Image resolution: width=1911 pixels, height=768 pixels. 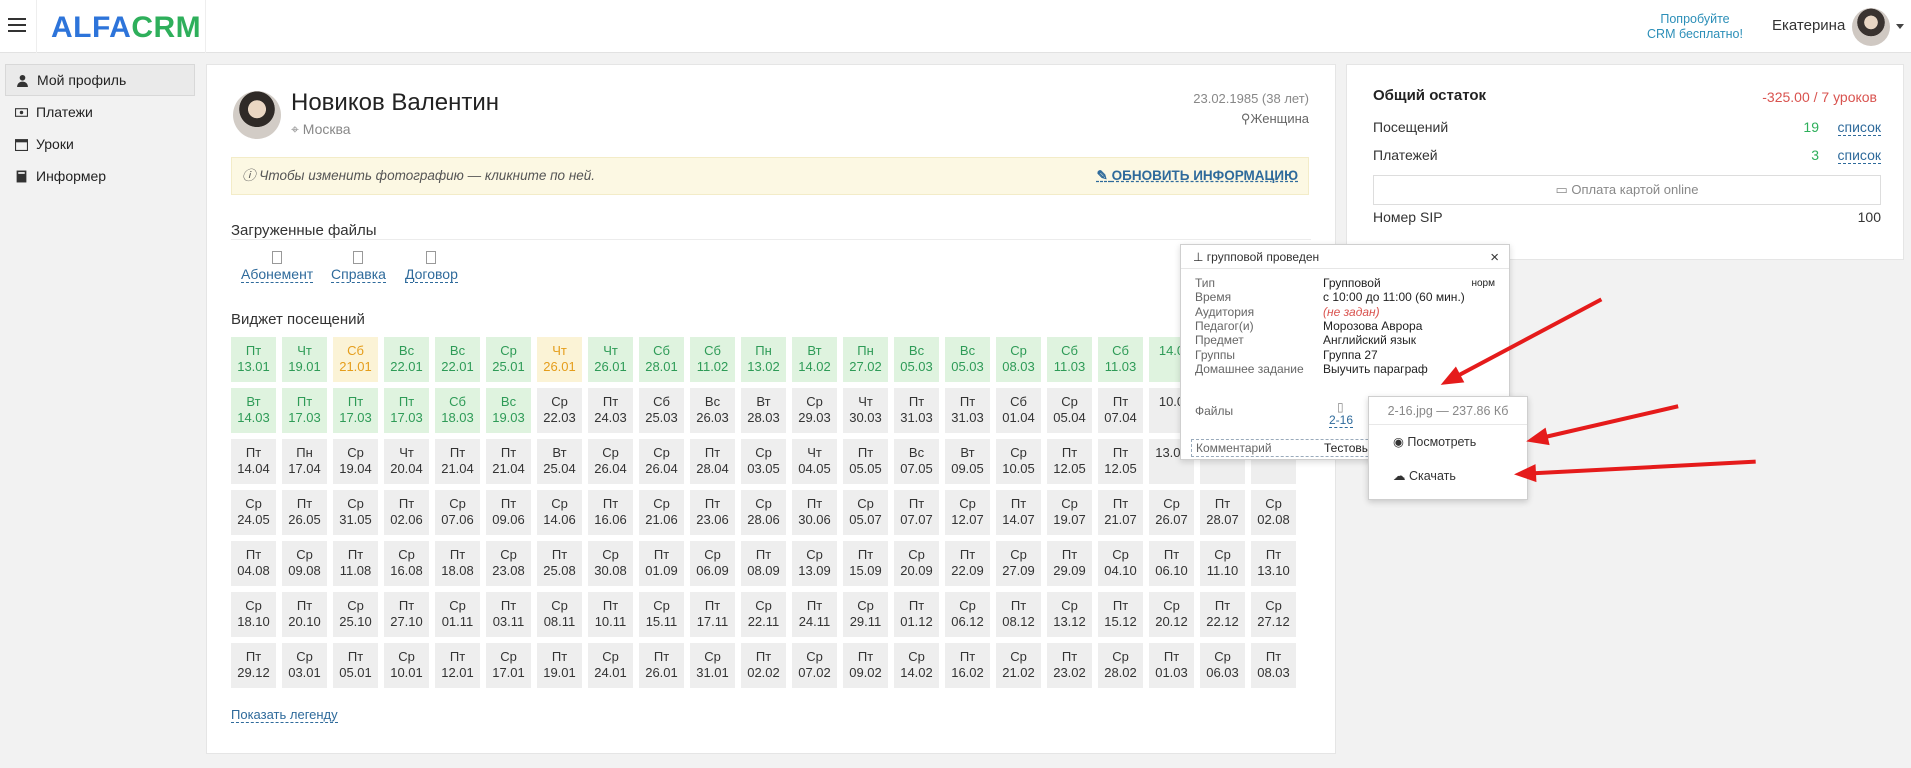 I want to click on attendance-cell: Пт 12.05, so click(x=1120, y=461).